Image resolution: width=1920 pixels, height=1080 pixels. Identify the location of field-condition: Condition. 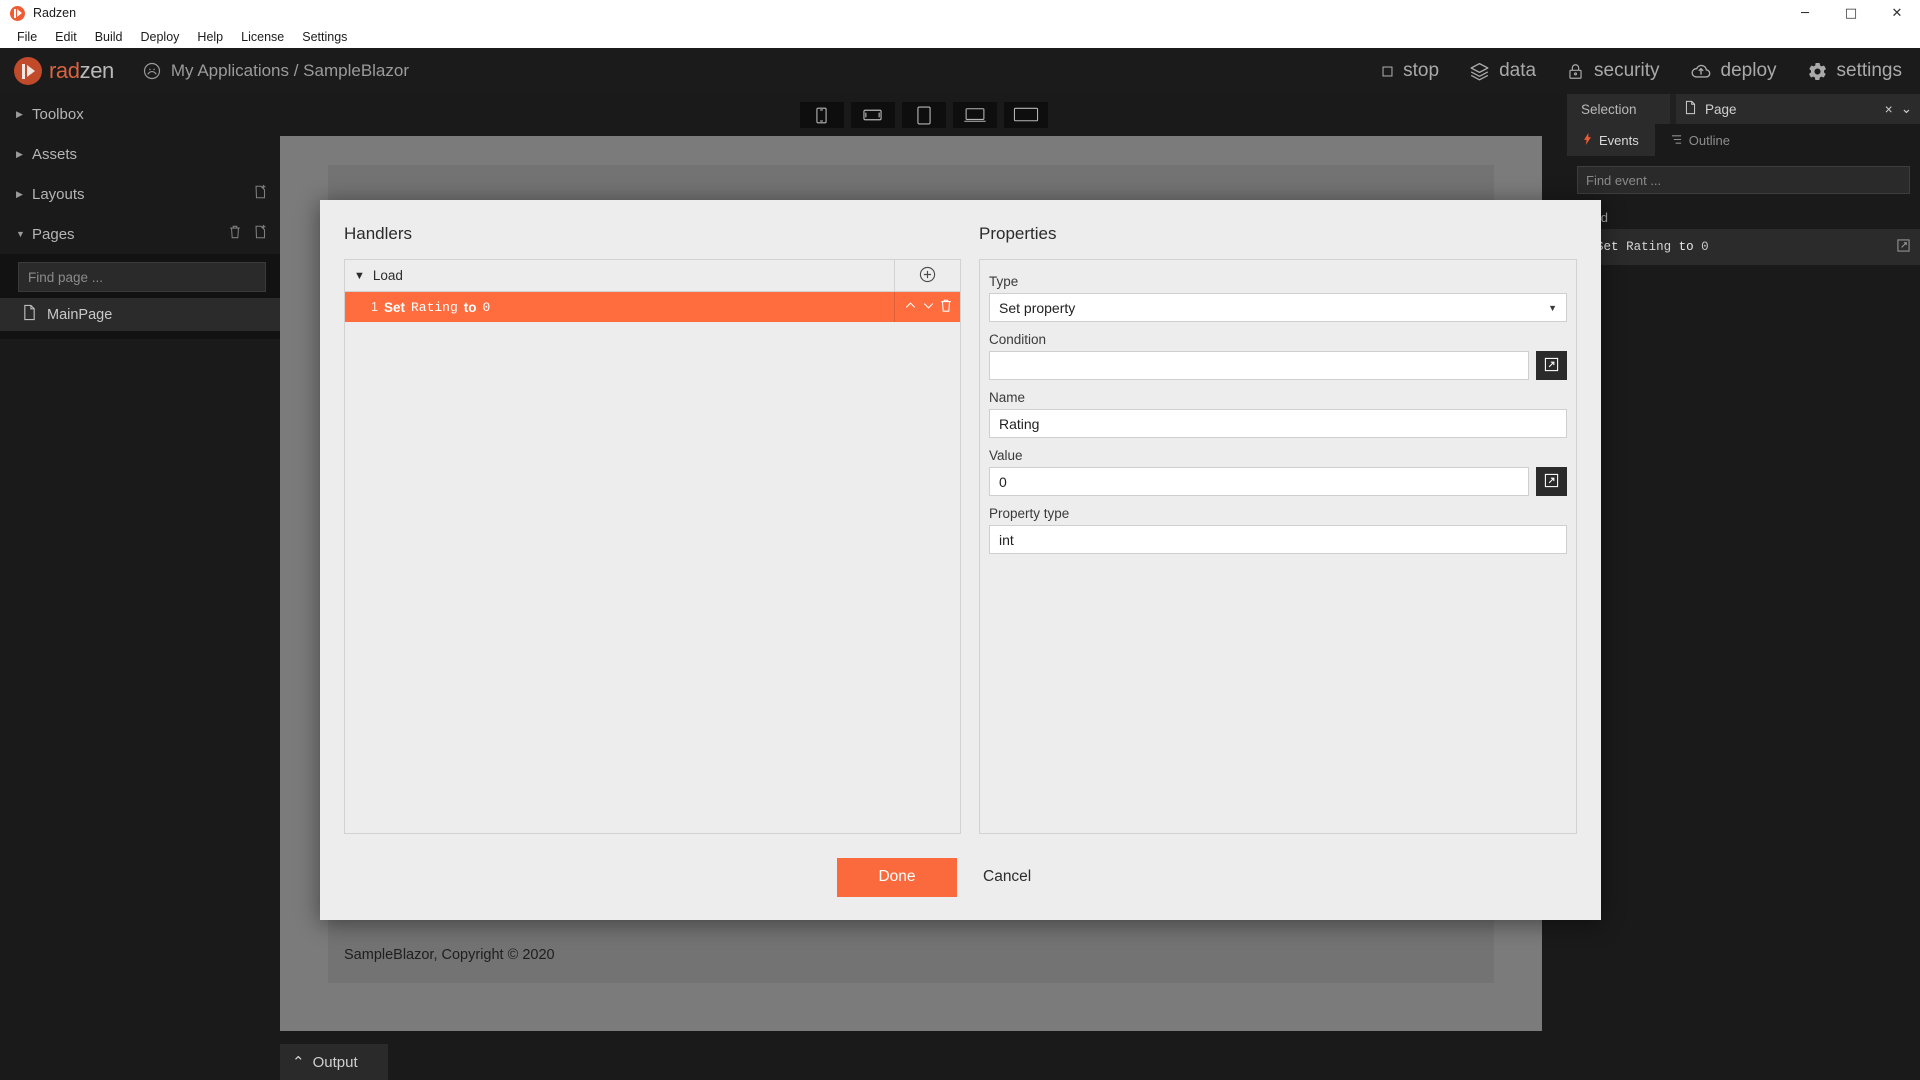
(1278, 356).